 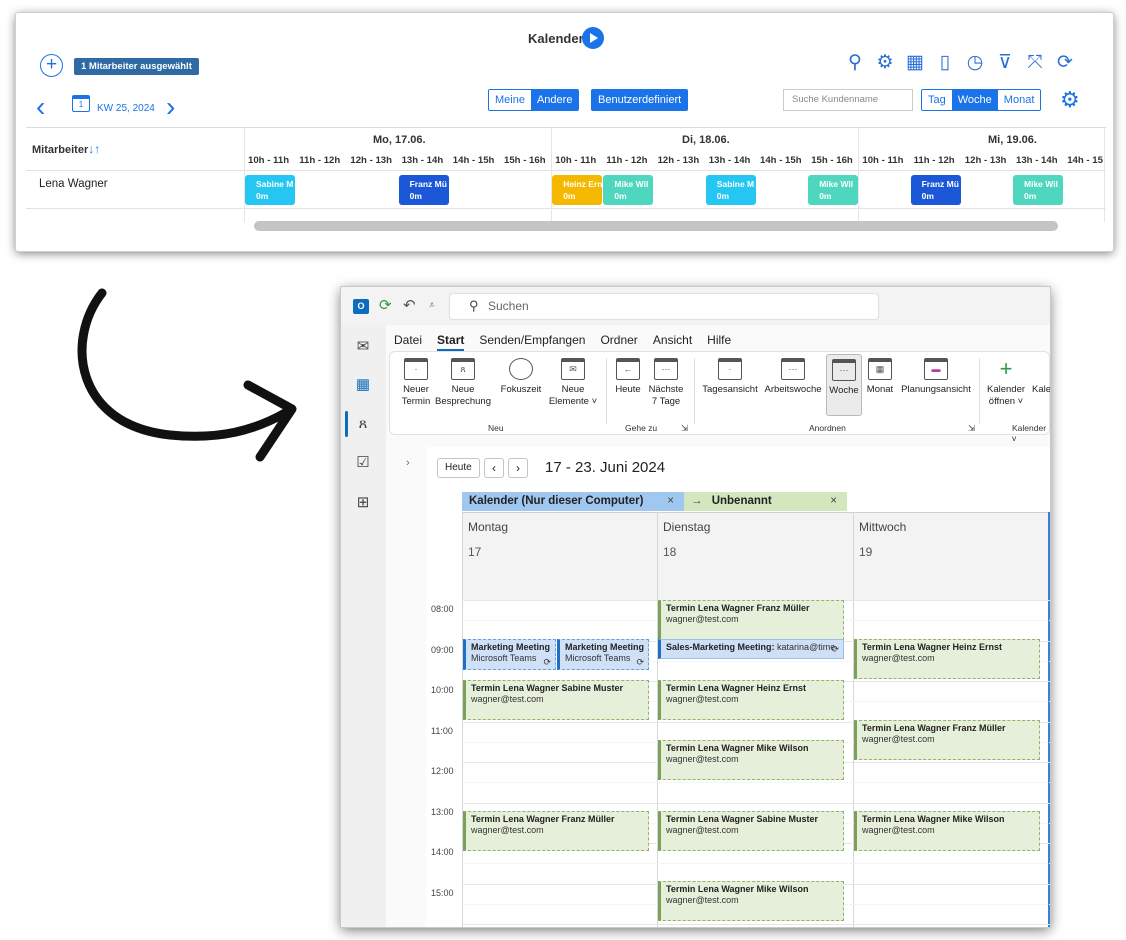 What do you see at coordinates (1070, 100) in the screenshot?
I see `settings-icon: ⚙` at bounding box center [1070, 100].